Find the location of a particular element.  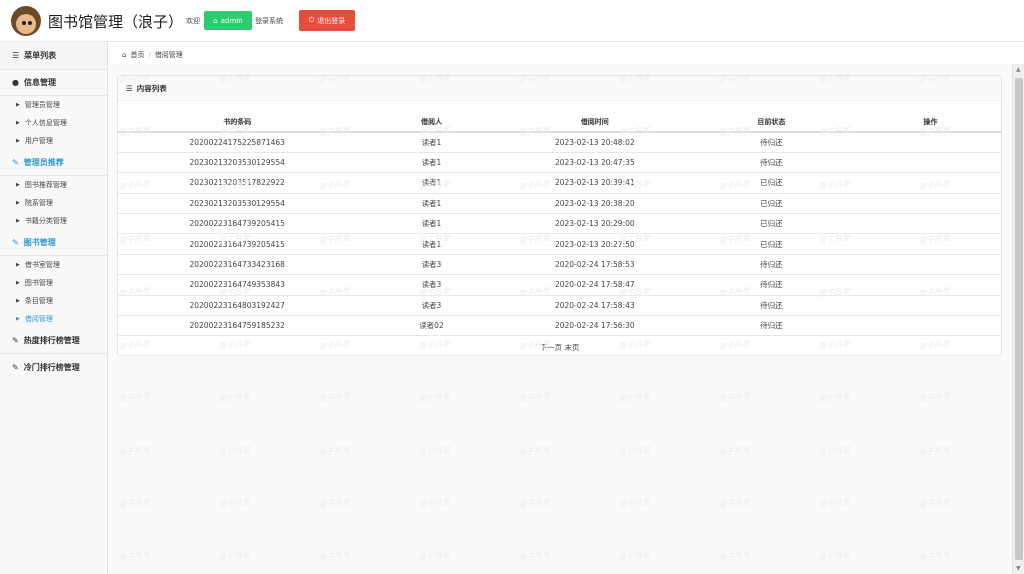

barcode-cell: 20200223164749353843 is located at coordinates (237, 285).